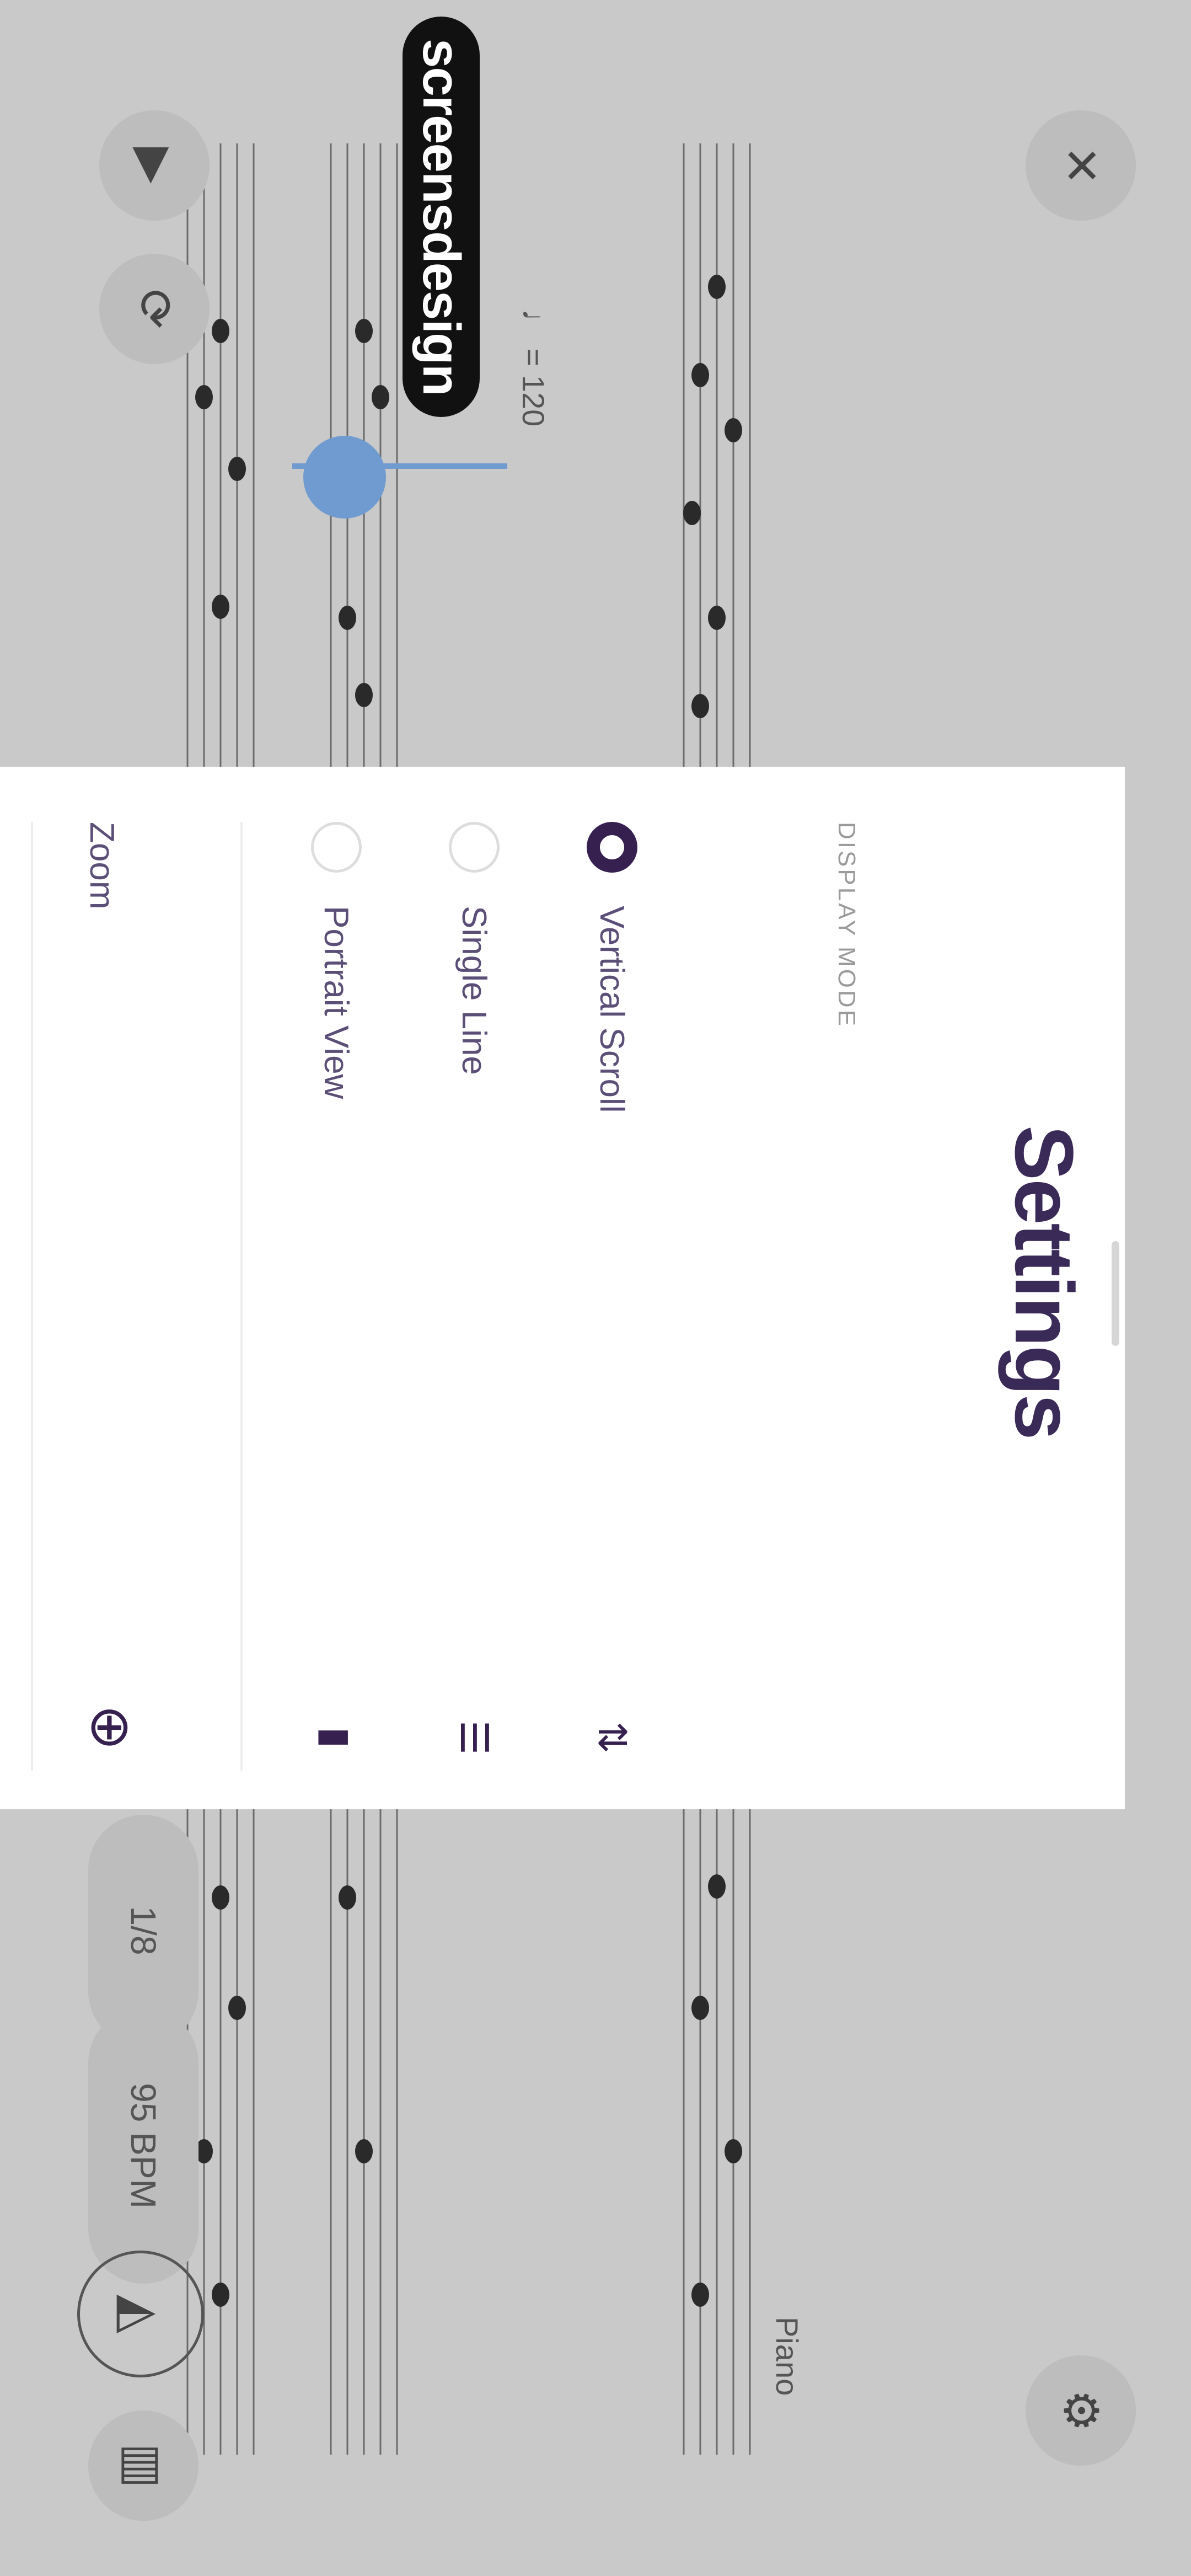  I want to click on part-name: Piano, so click(787, 2356).